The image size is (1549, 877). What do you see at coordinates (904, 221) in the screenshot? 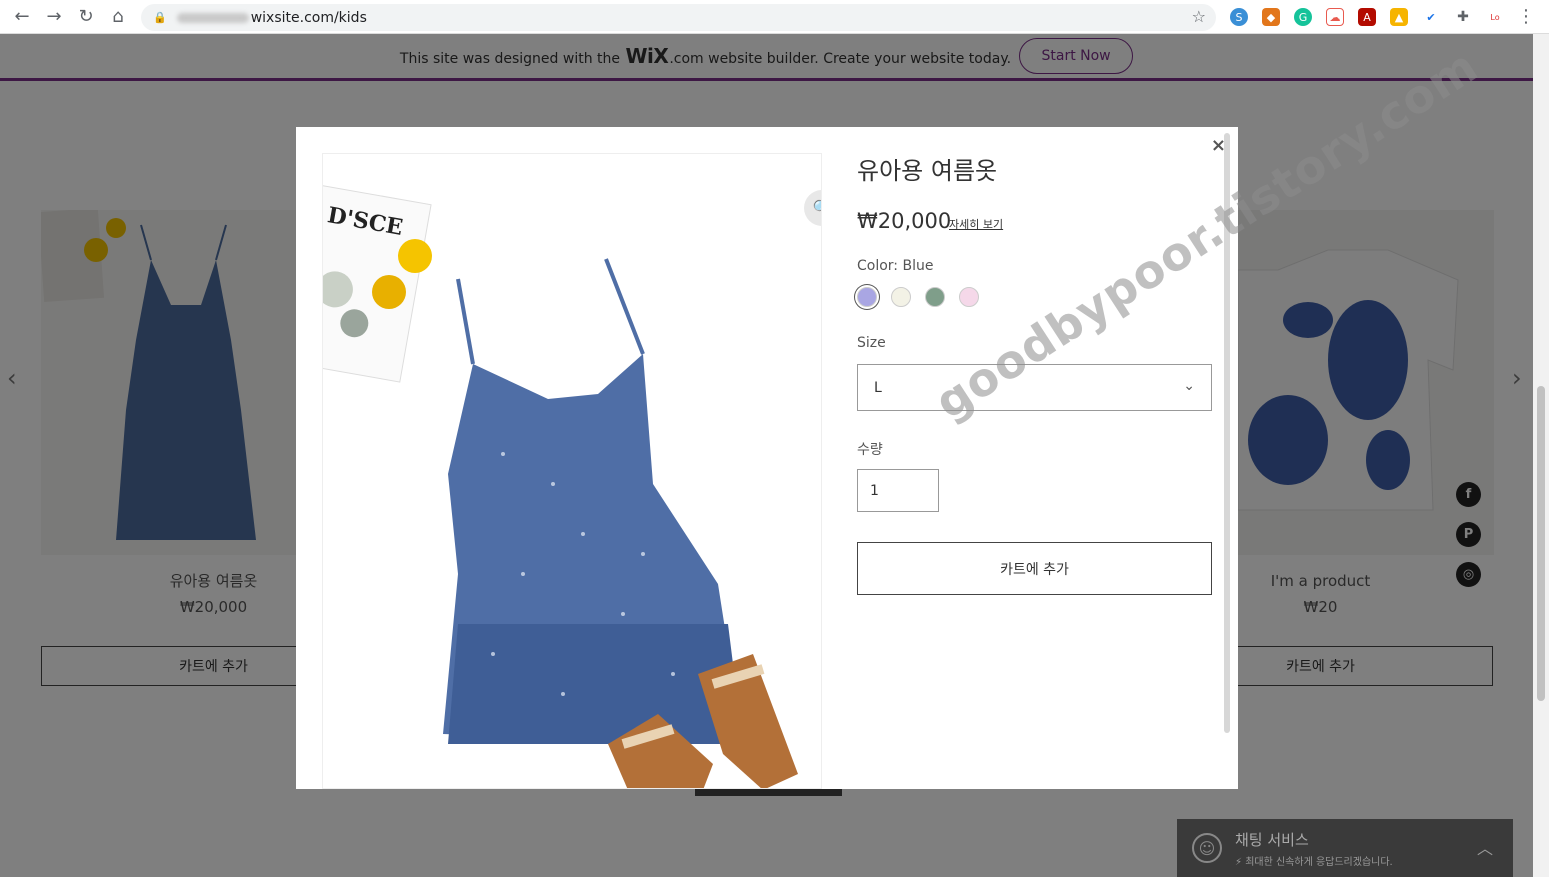
I see `modal-product-price: ₩20,000` at bounding box center [904, 221].